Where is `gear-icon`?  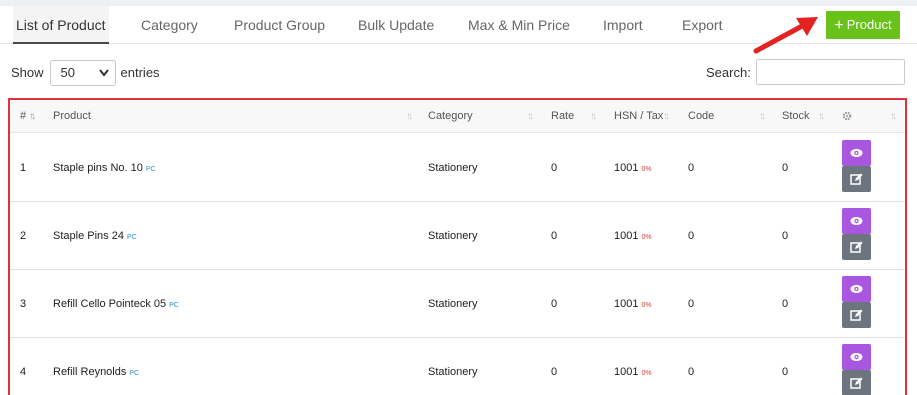 gear-icon is located at coordinates (847, 116).